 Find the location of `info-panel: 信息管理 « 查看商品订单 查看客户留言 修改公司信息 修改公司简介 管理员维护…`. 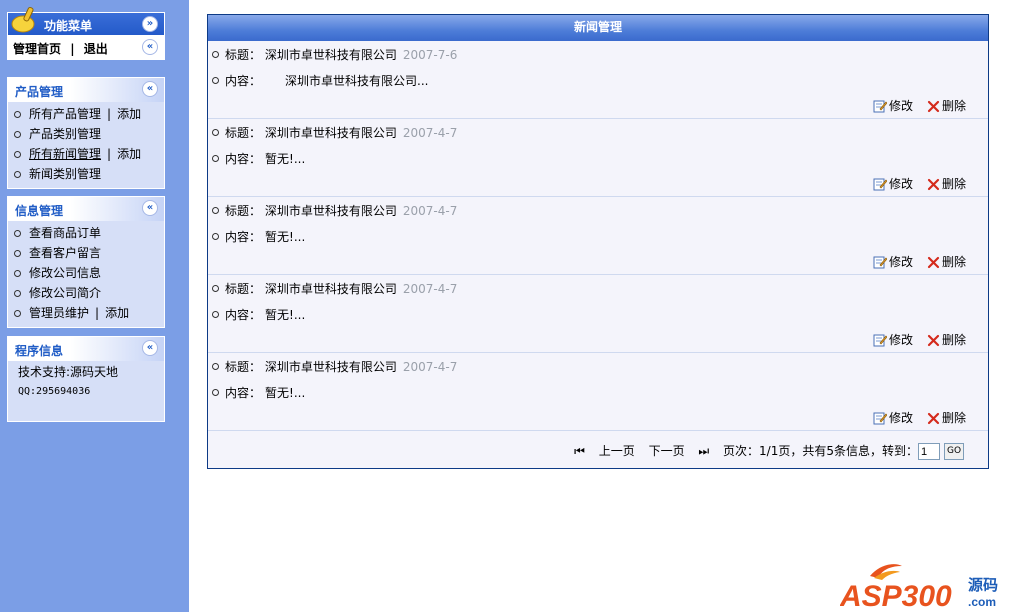

info-panel: 信息管理 « 查看商品订单 查看客户留言 修改公司信息 修改公司简介 管理员维护… is located at coordinates (86, 262).